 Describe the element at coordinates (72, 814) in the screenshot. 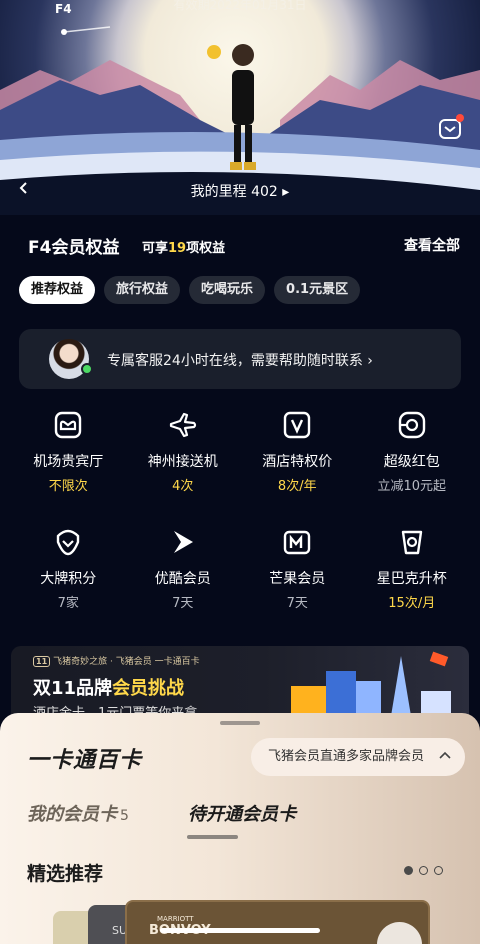

I see `tab-my-cards-label: 我的会员卡` at that location.